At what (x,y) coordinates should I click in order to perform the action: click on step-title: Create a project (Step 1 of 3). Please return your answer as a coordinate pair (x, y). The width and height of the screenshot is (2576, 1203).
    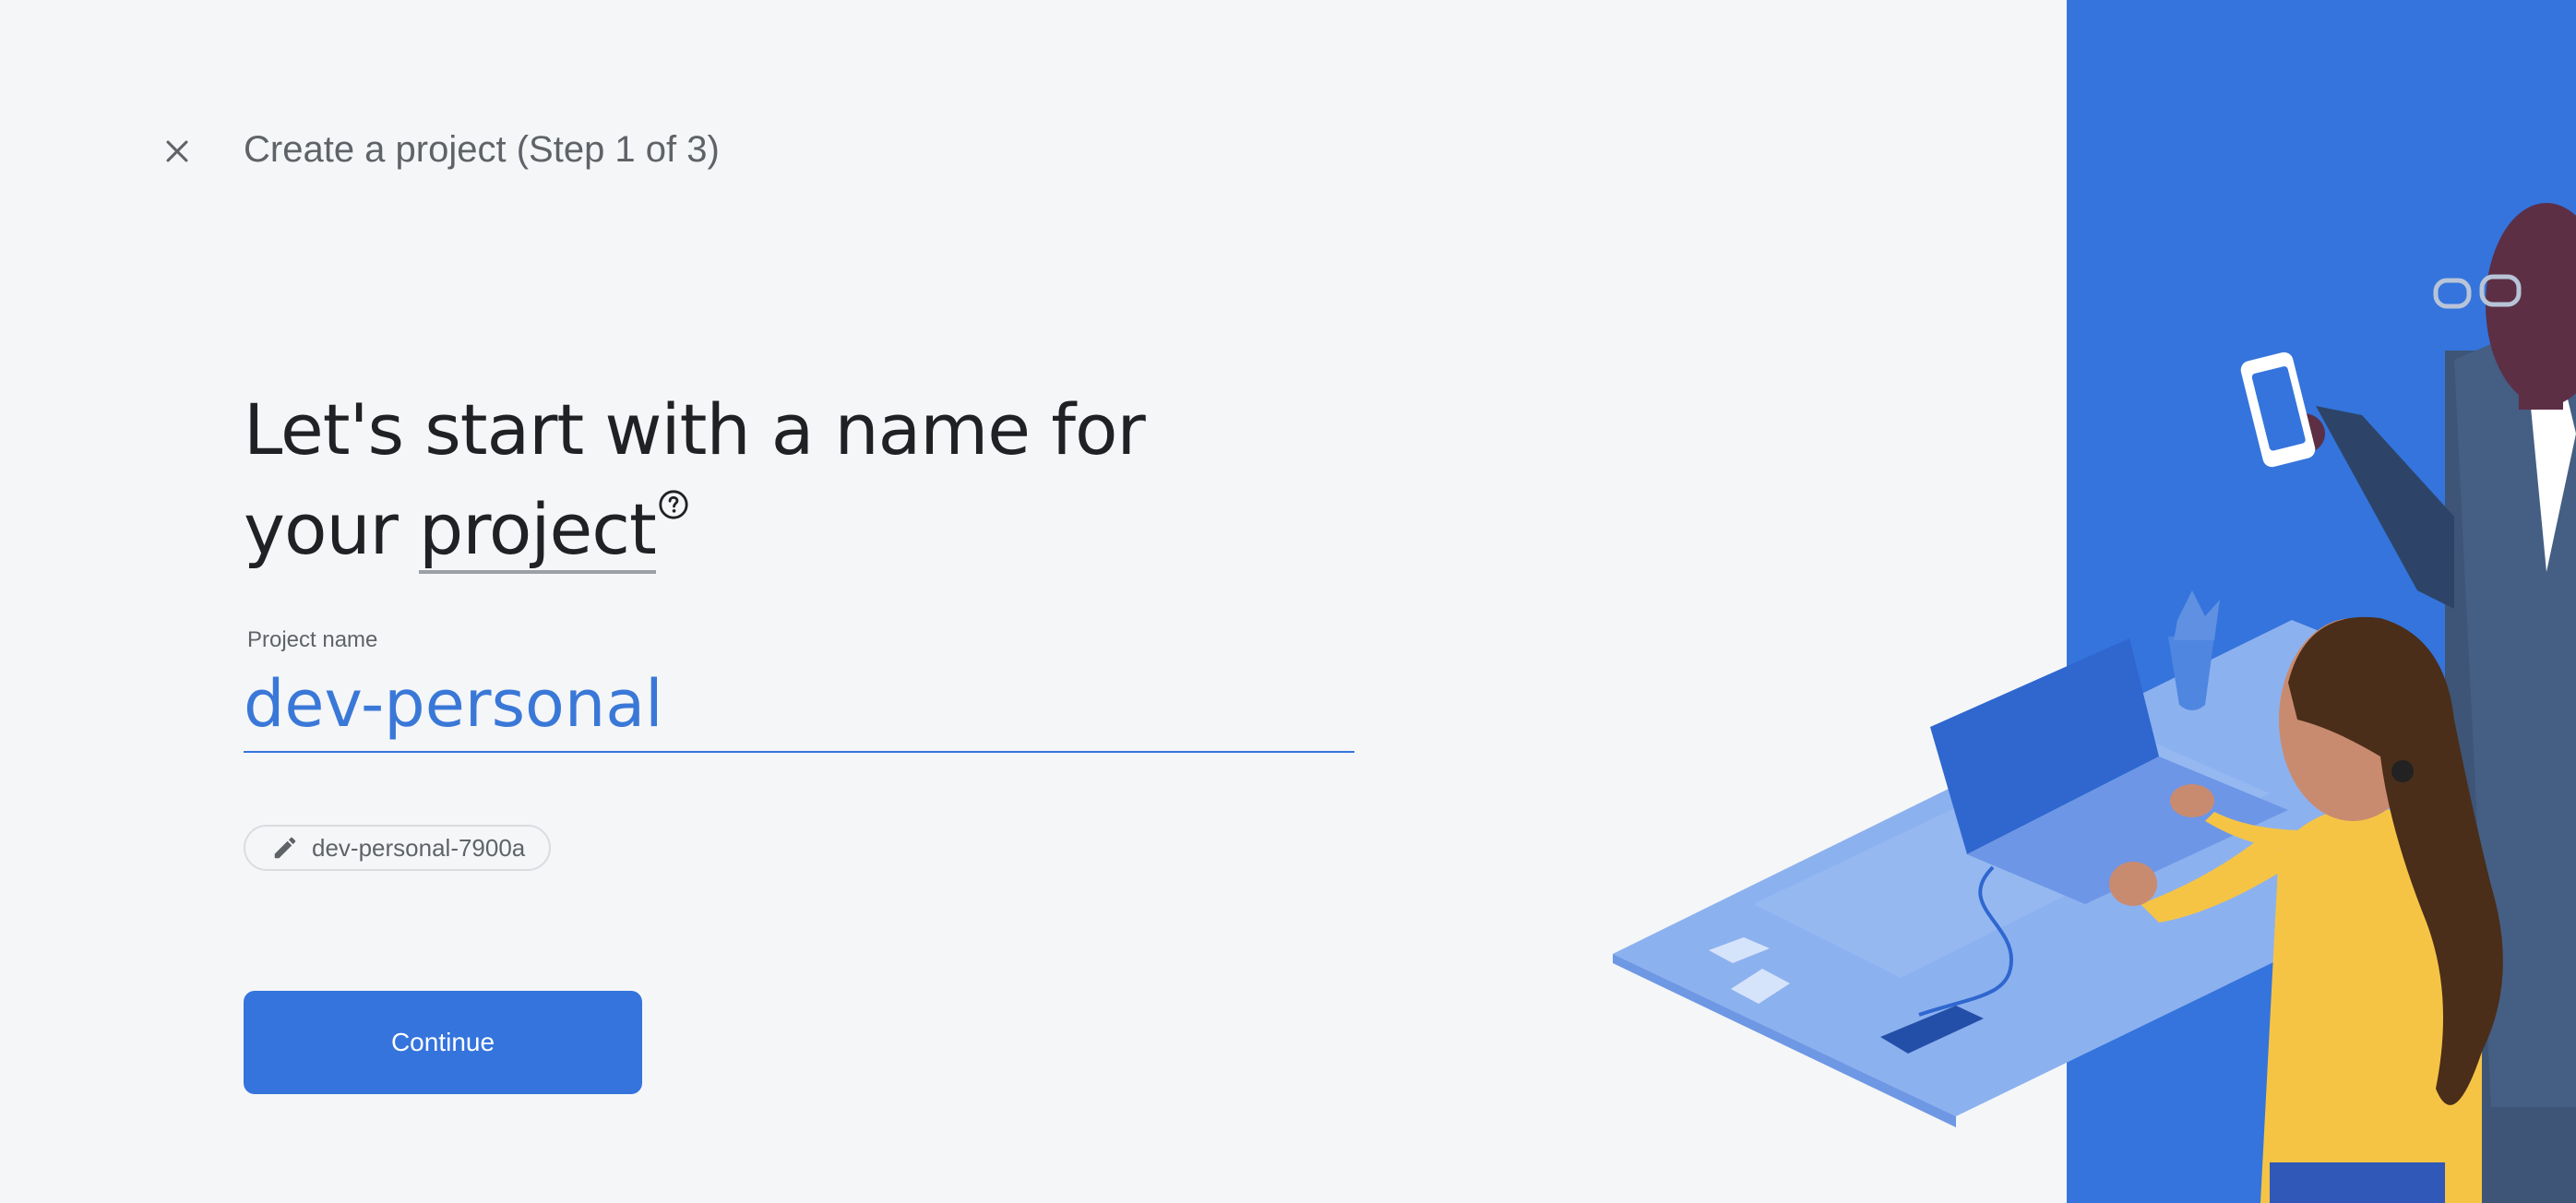
    Looking at the image, I should click on (482, 149).